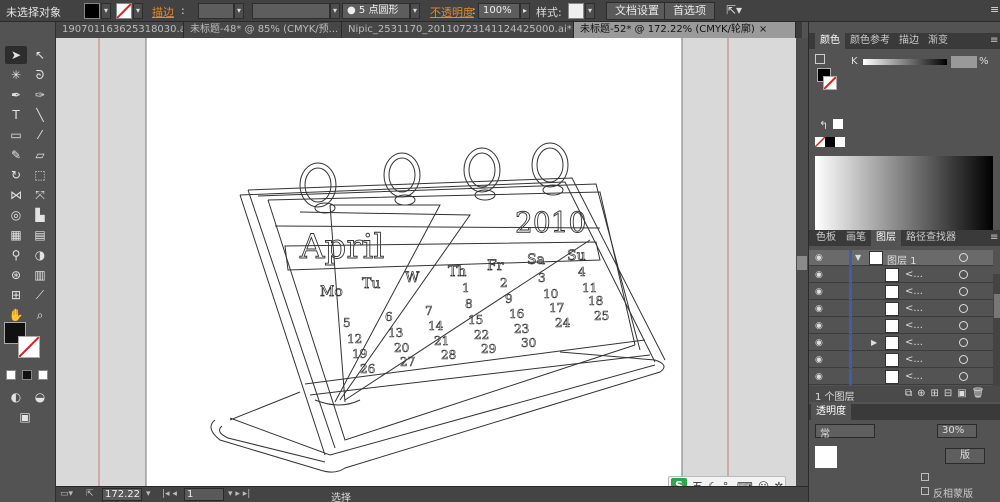 The image size is (1000, 502). I want to click on stroke-label: 描边, so click(163, 12).